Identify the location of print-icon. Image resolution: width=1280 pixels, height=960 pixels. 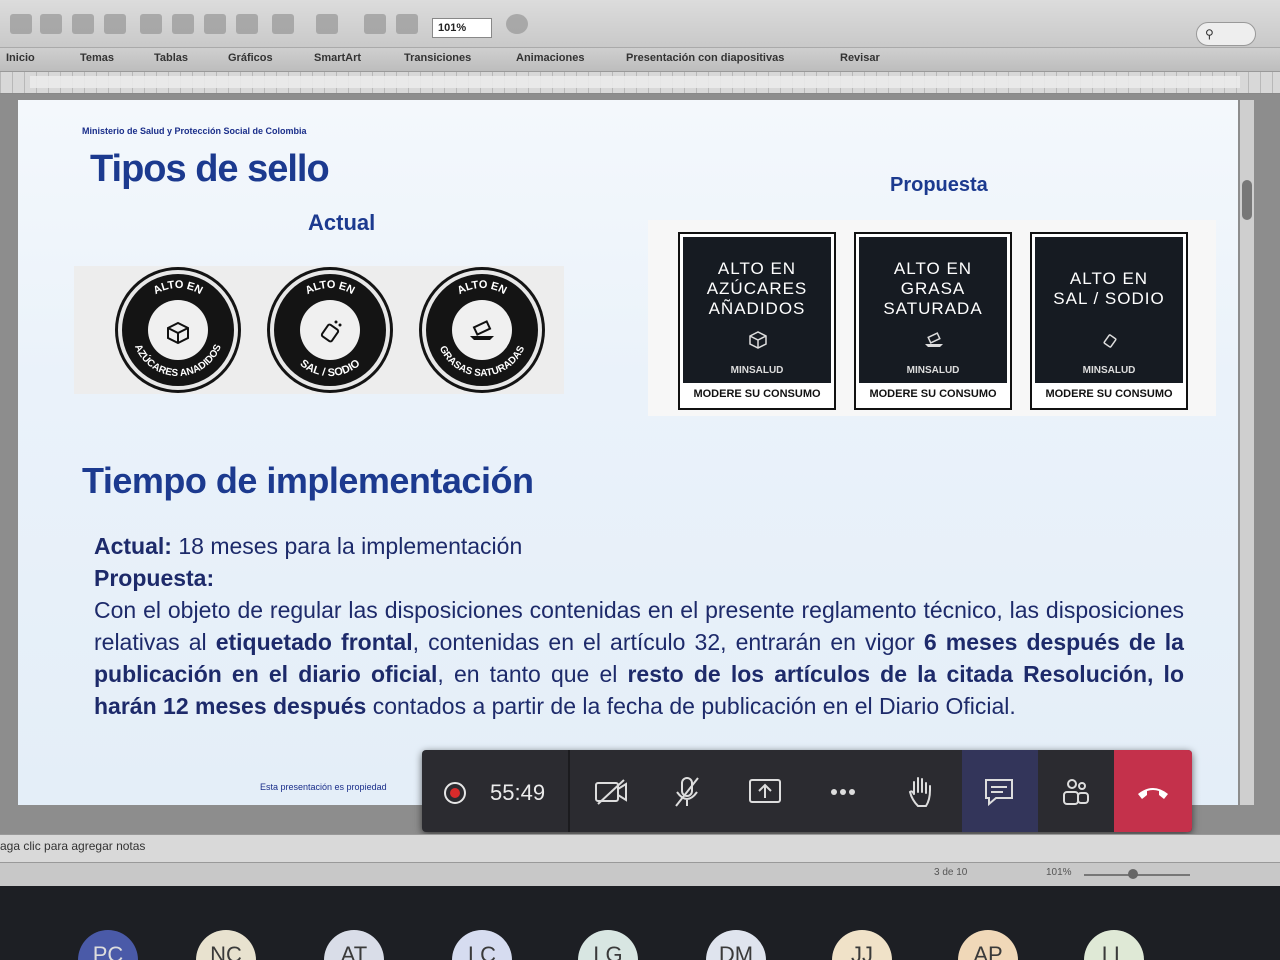
(115, 24).